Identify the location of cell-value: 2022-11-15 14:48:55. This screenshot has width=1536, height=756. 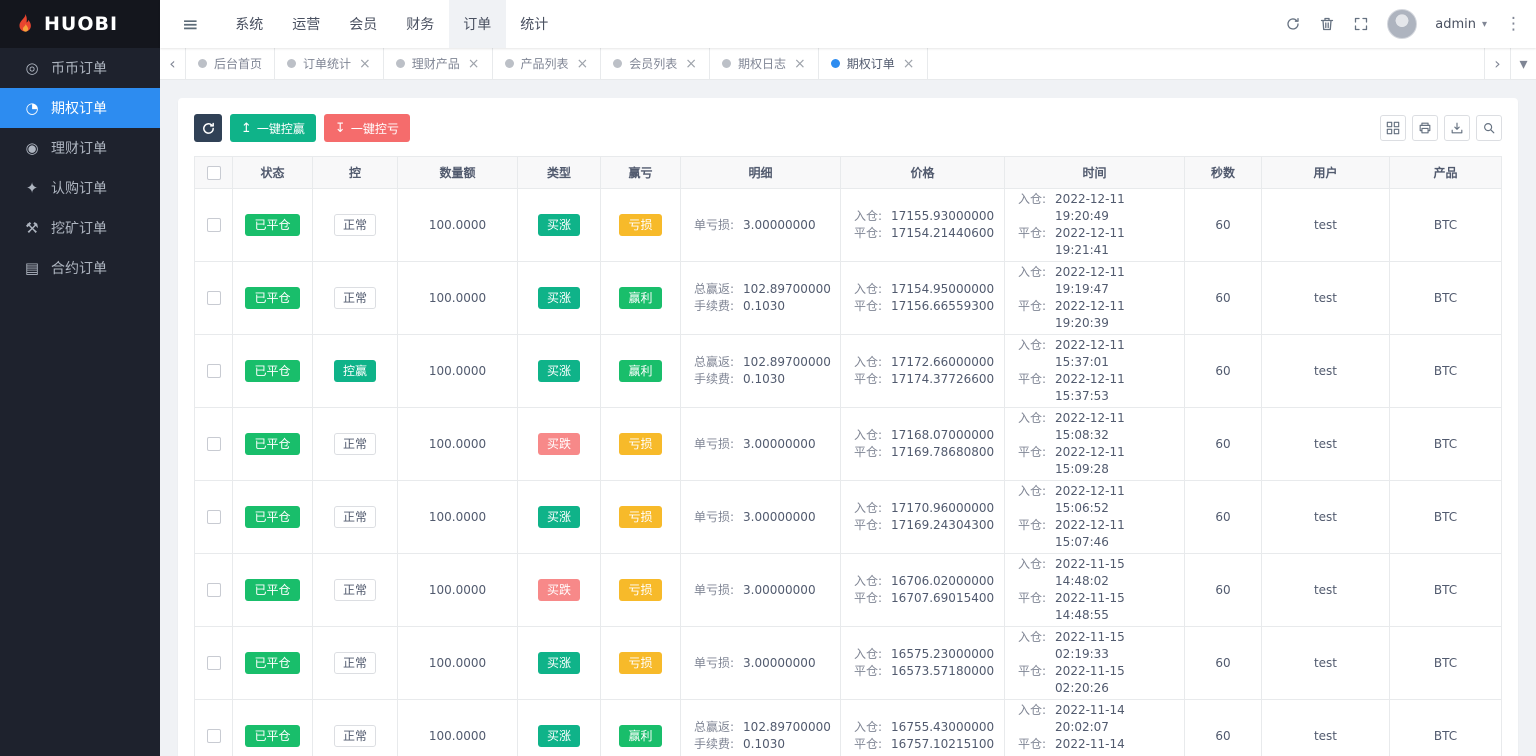
(1090, 606).